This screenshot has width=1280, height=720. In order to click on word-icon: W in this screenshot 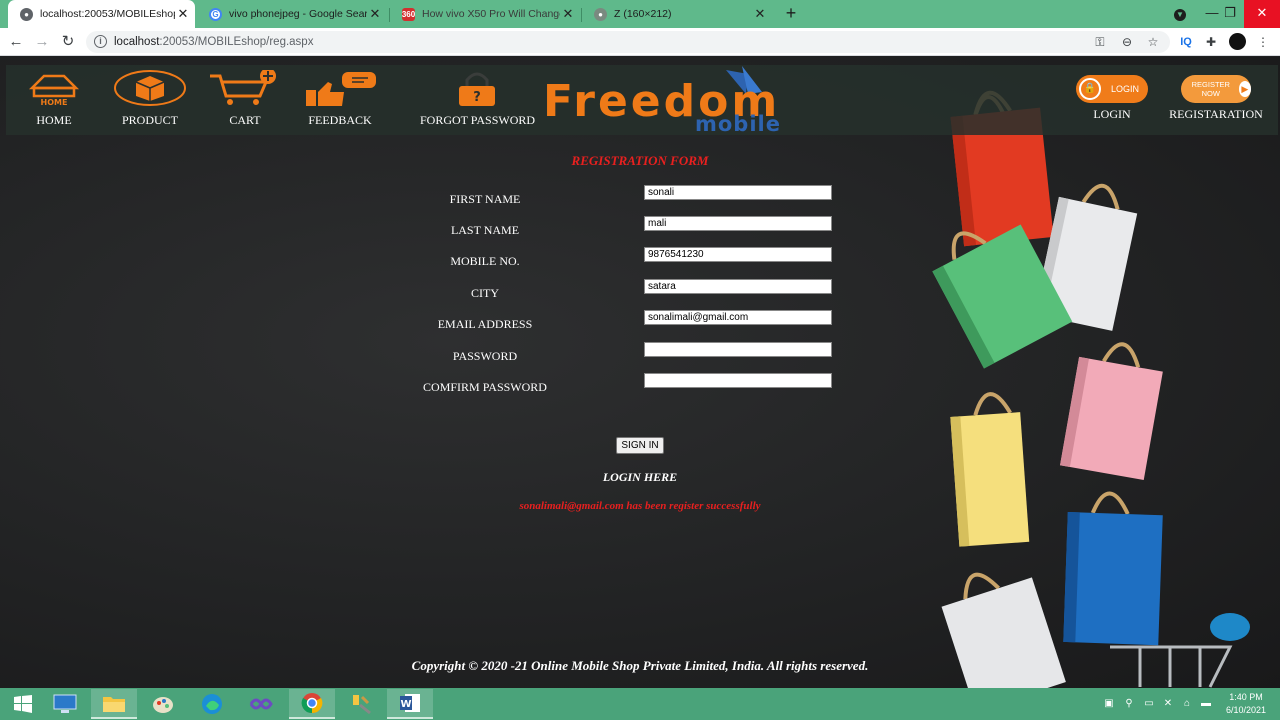, I will do `click(410, 704)`.